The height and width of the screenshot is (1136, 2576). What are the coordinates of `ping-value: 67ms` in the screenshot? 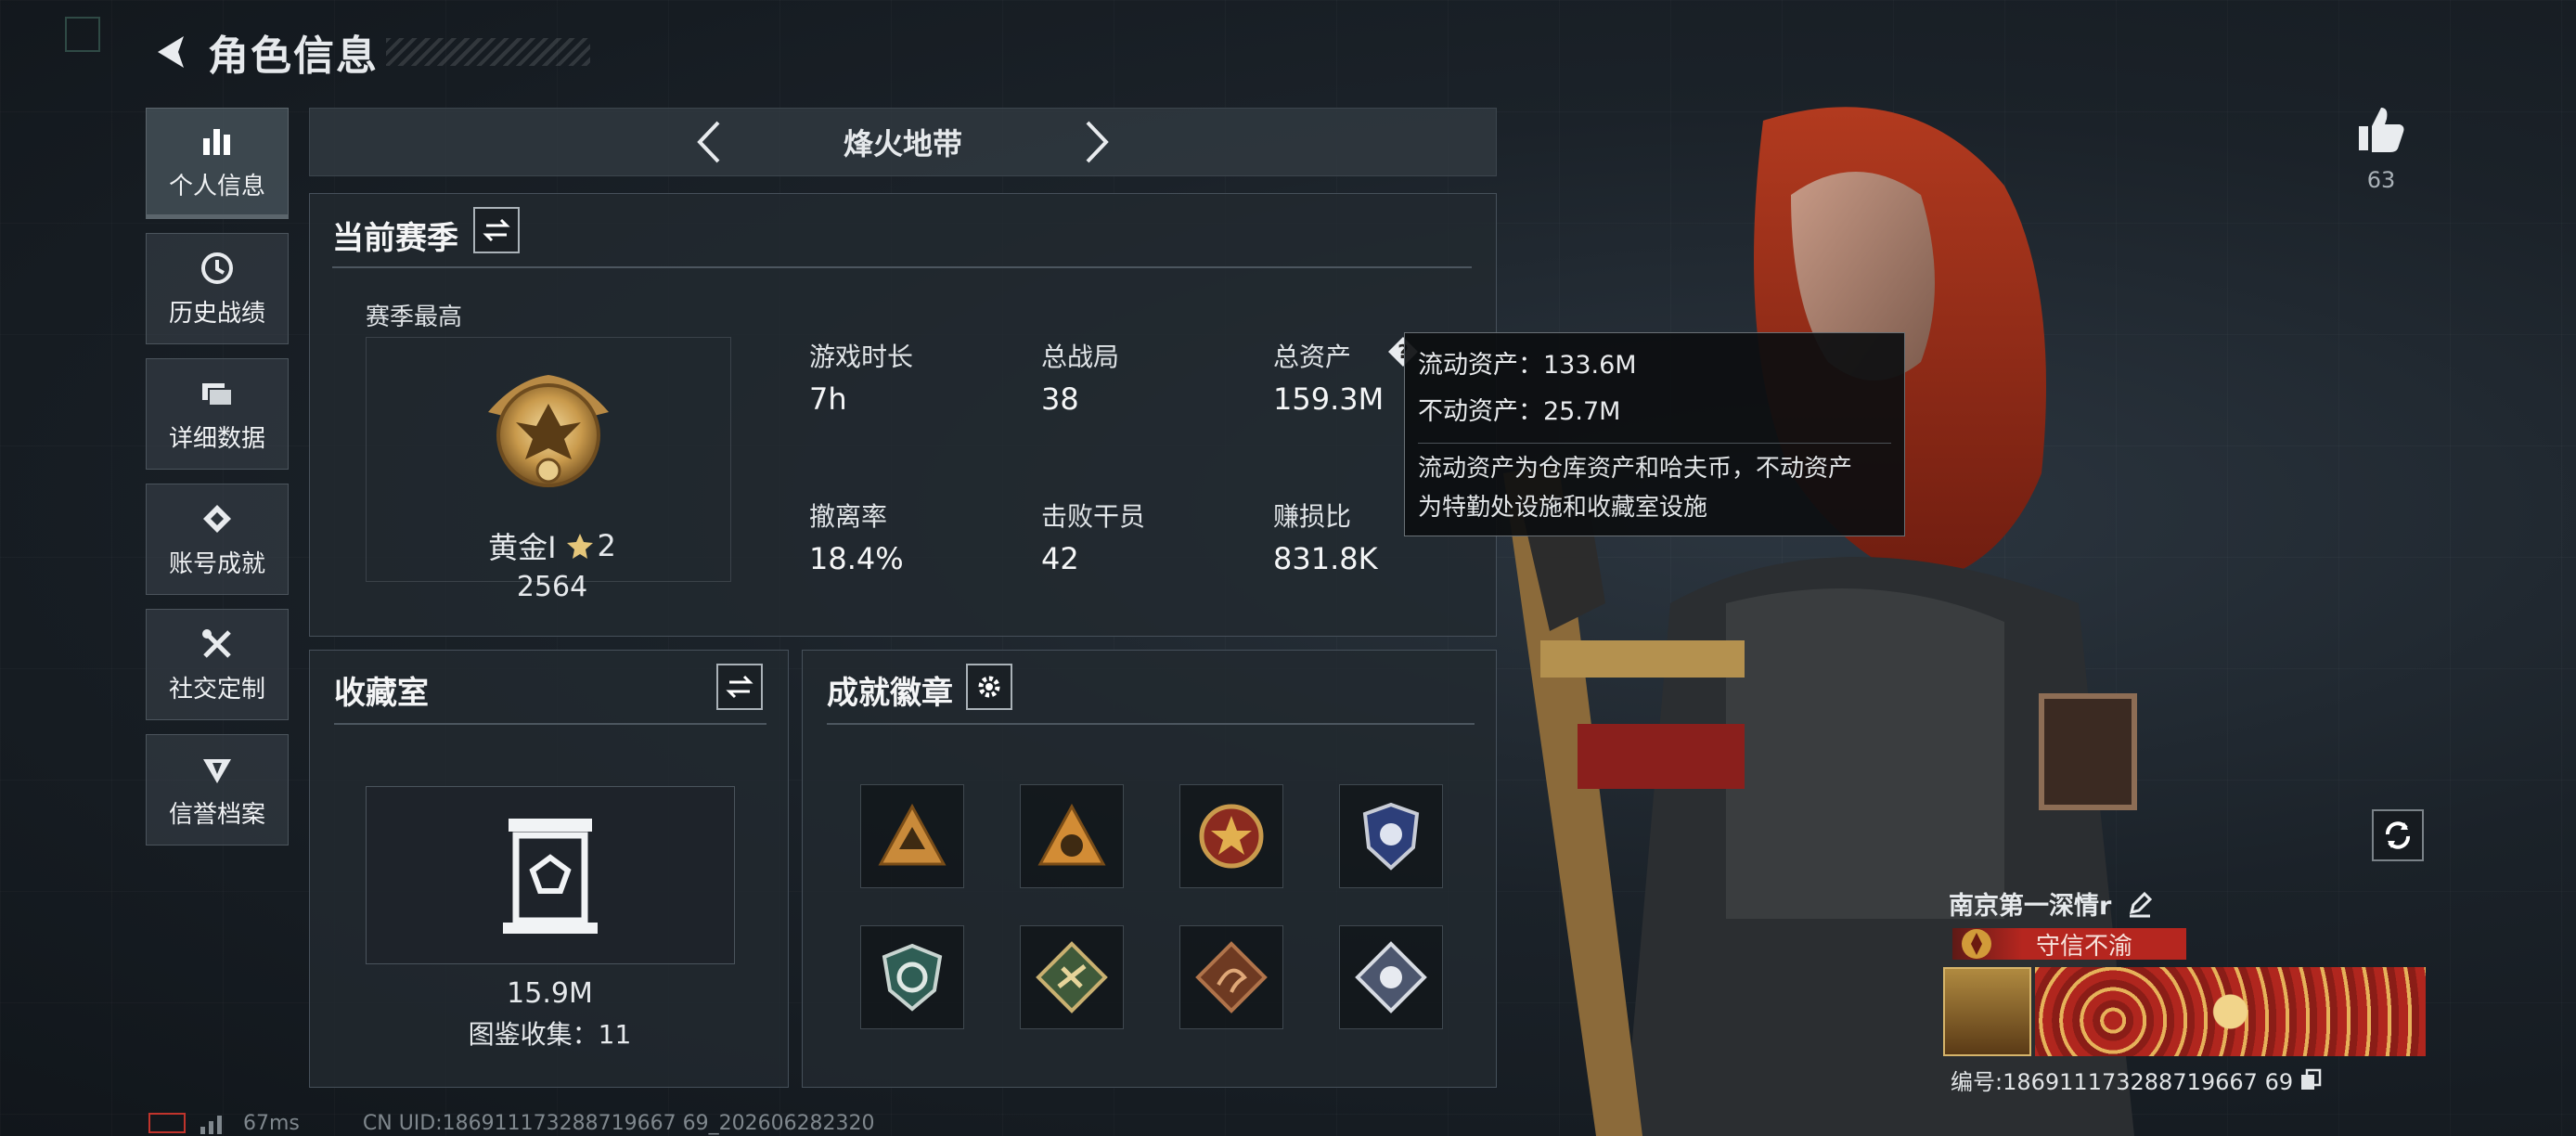 It's located at (272, 1123).